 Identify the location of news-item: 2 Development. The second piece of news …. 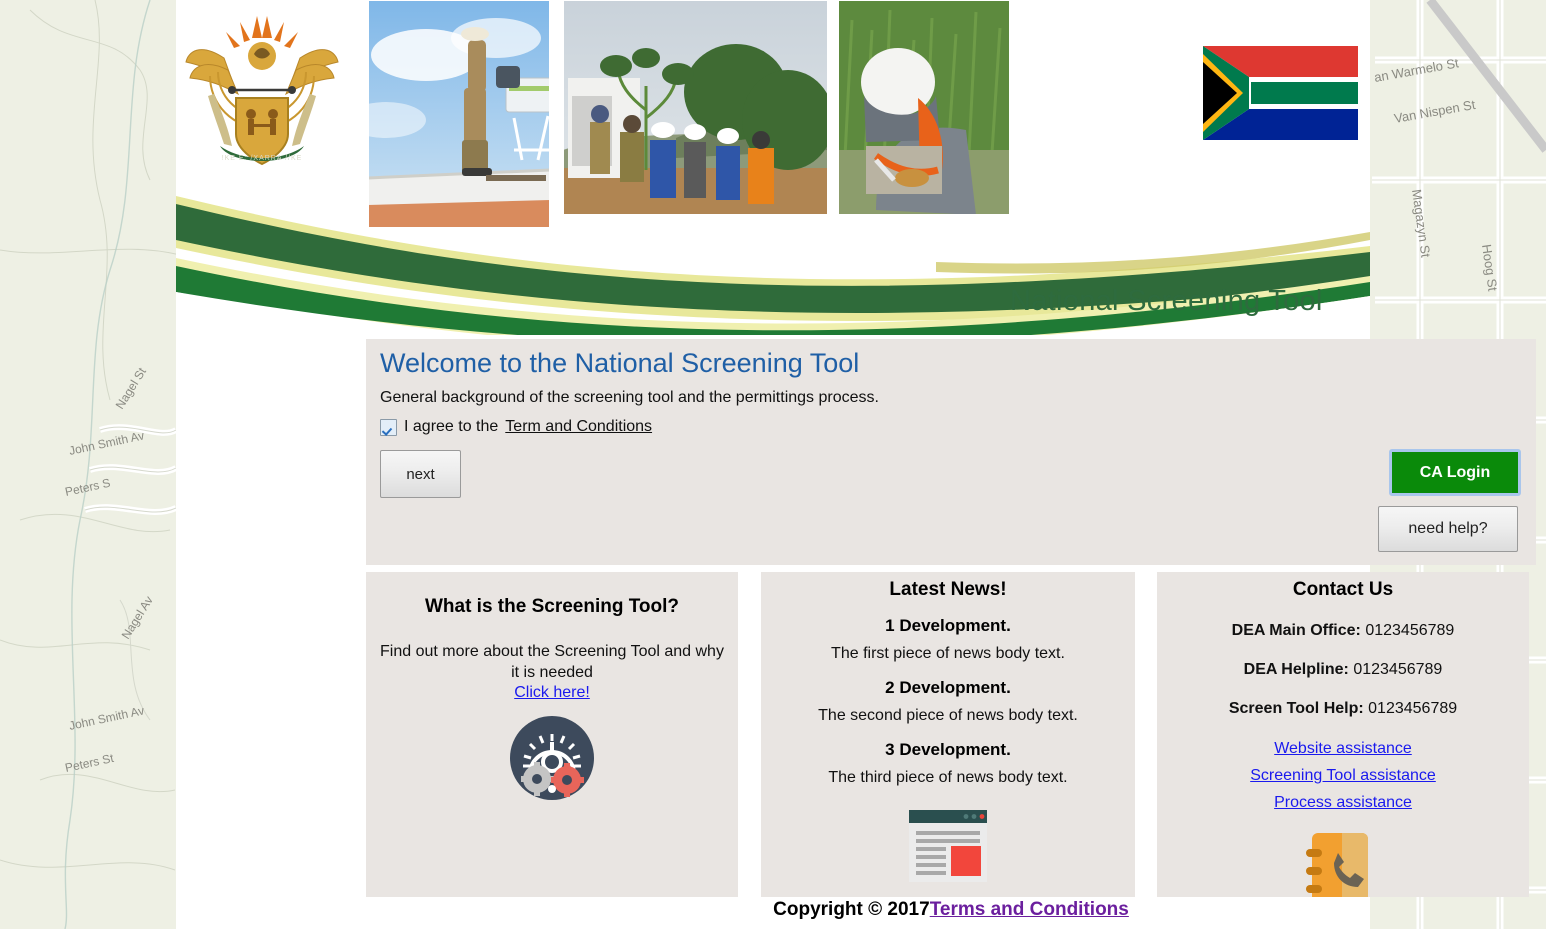
(948, 701).